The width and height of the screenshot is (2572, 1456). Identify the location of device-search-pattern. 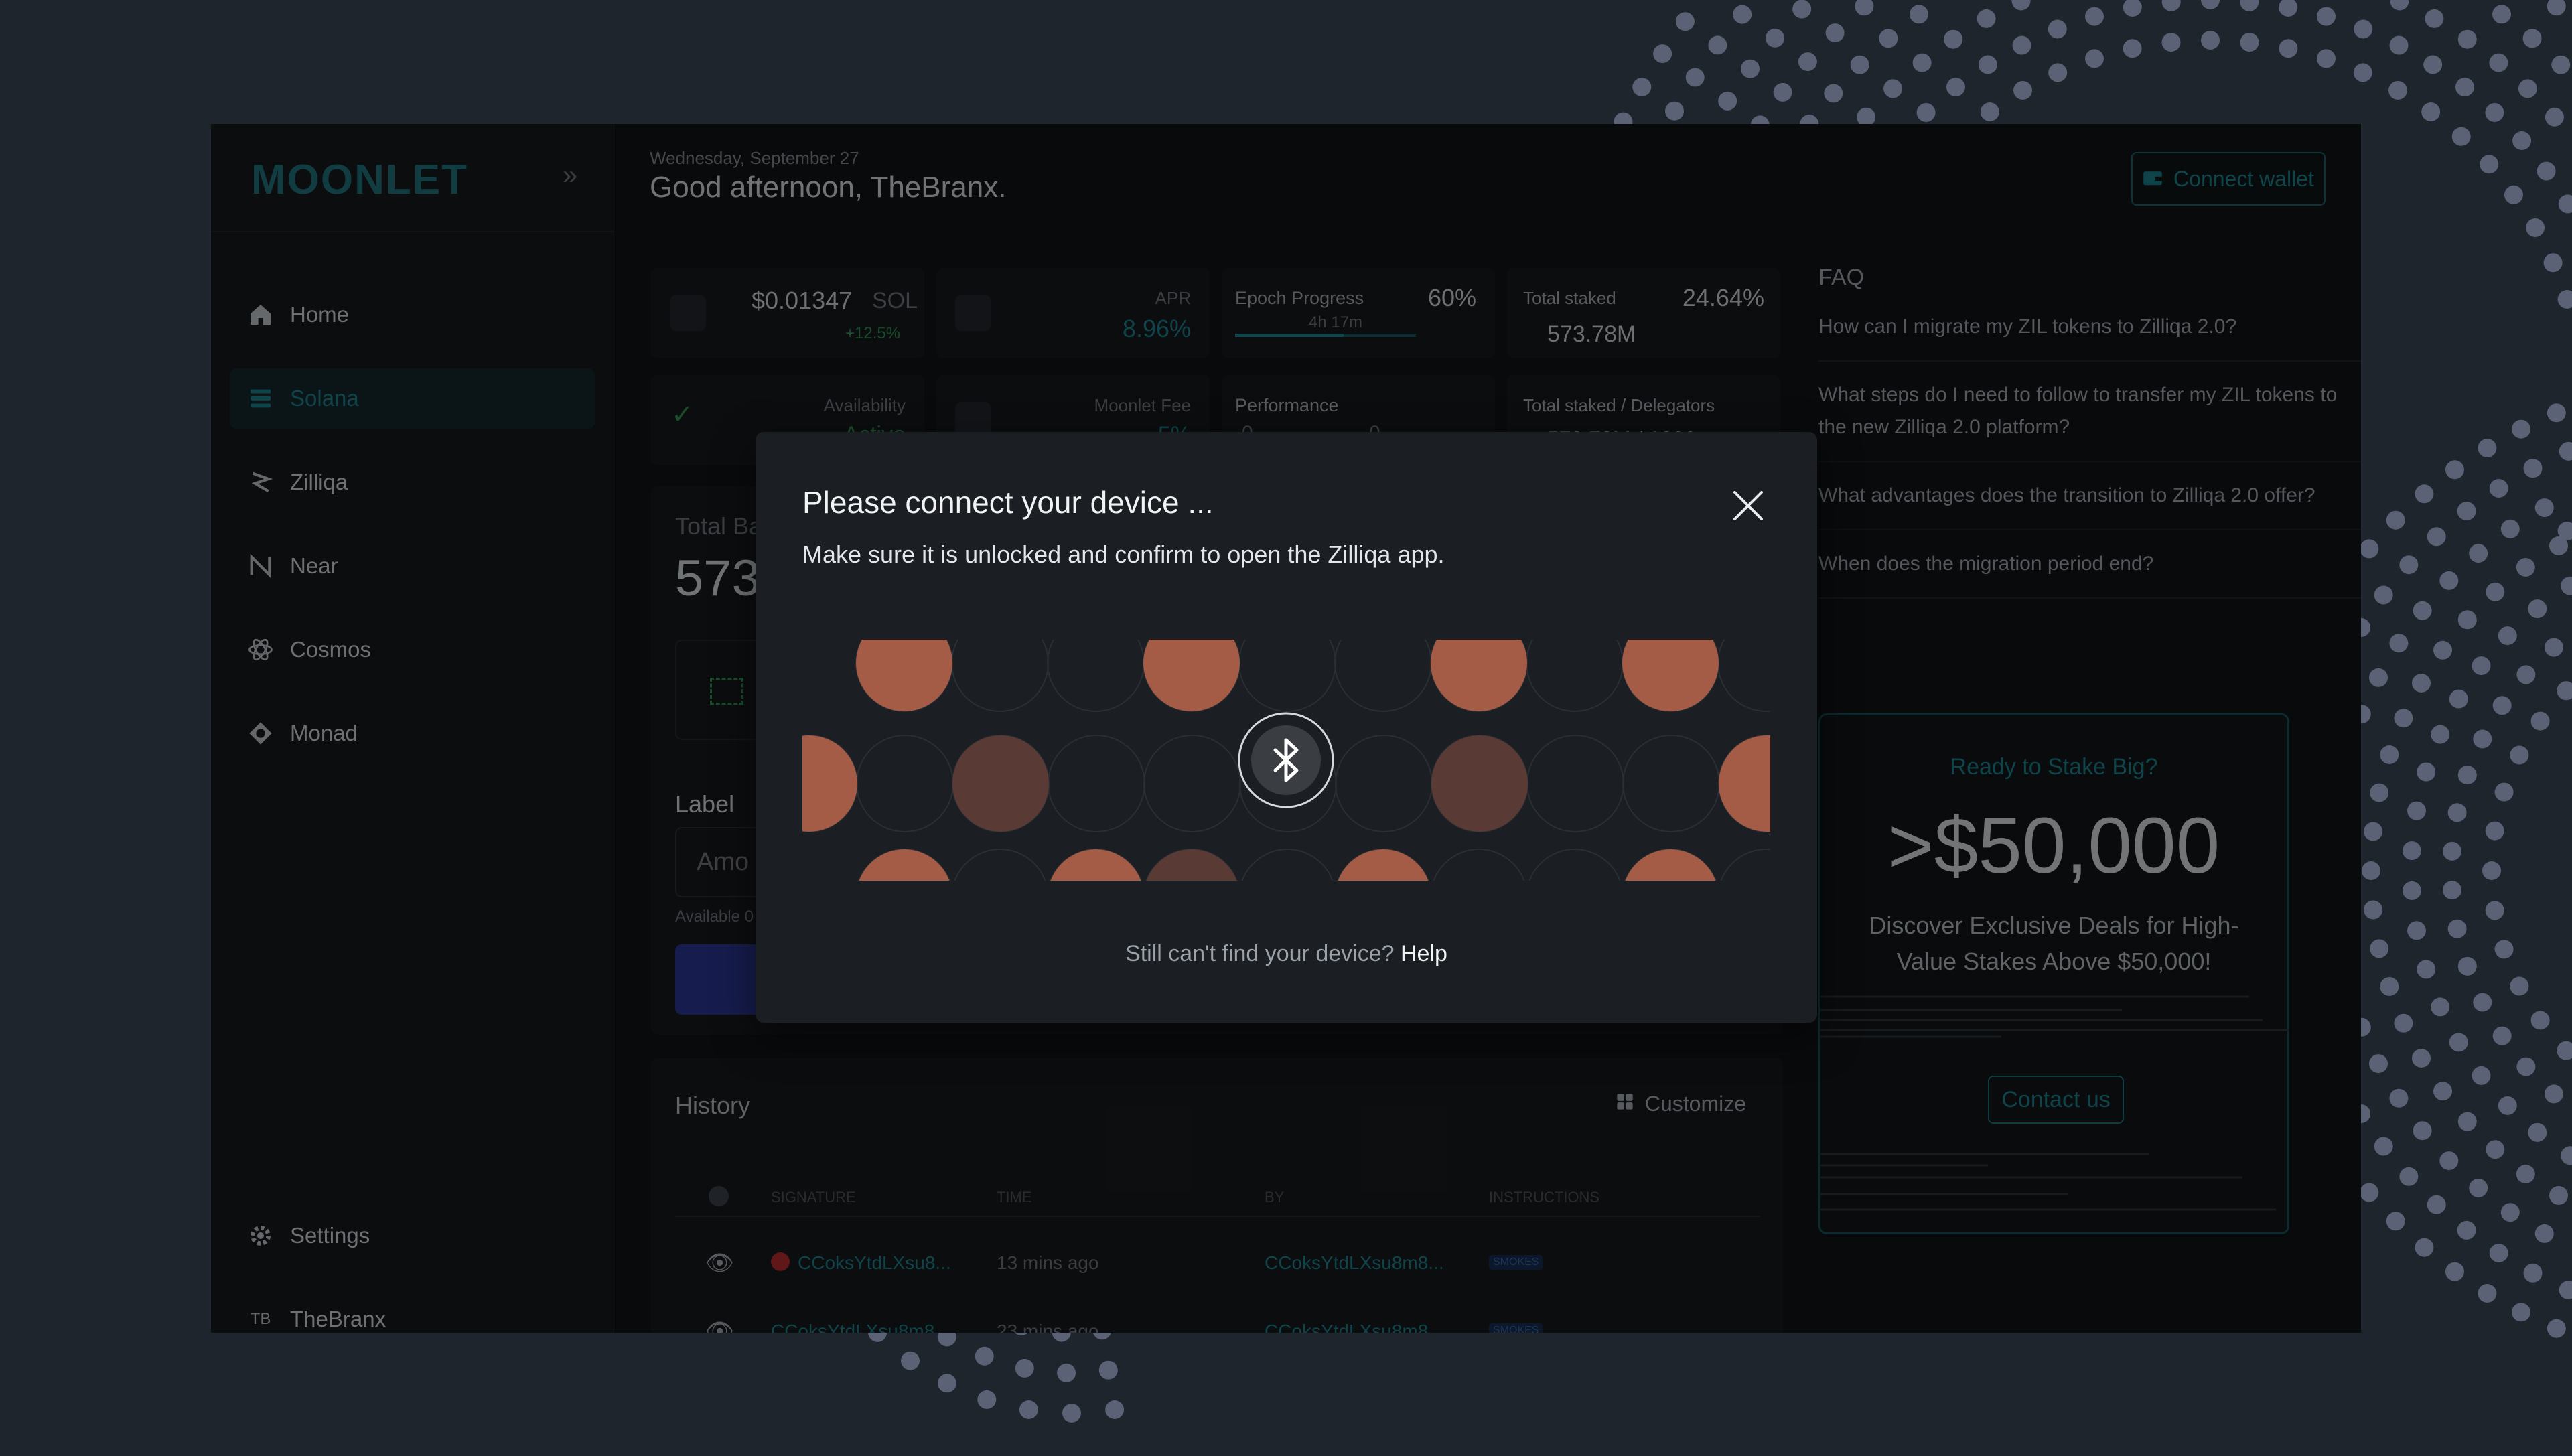
(1286, 760).